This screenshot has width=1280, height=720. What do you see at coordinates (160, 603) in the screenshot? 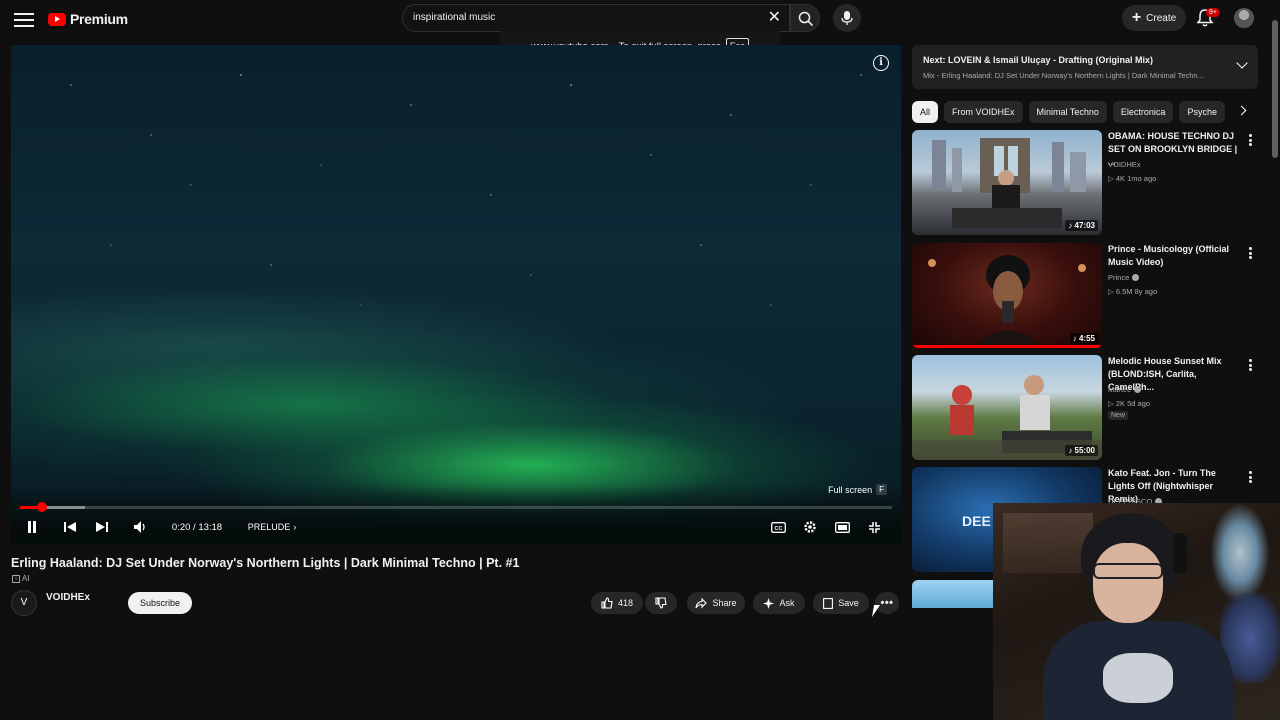
I see `subscribe-button: Subscribe` at bounding box center [160, 603].